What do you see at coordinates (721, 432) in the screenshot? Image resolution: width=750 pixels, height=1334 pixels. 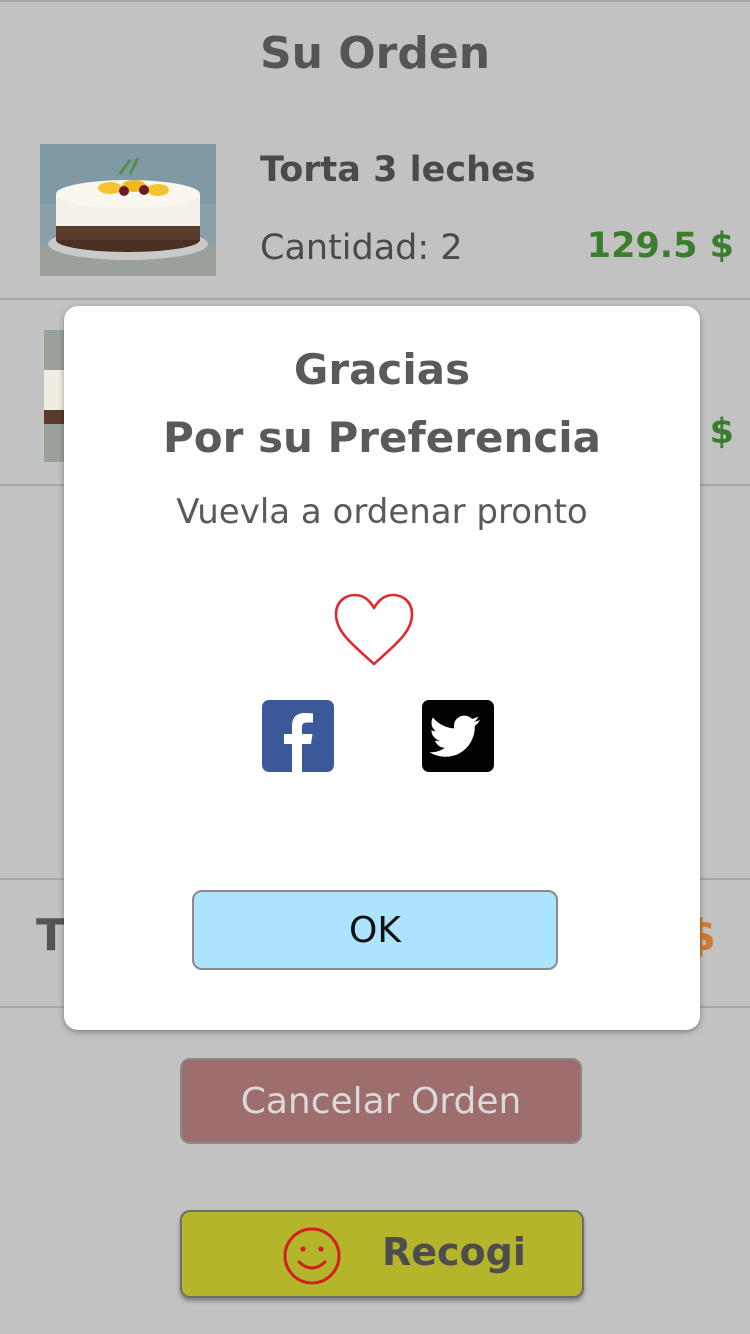 I see `item-price: $` at bounding box center [721, 432].